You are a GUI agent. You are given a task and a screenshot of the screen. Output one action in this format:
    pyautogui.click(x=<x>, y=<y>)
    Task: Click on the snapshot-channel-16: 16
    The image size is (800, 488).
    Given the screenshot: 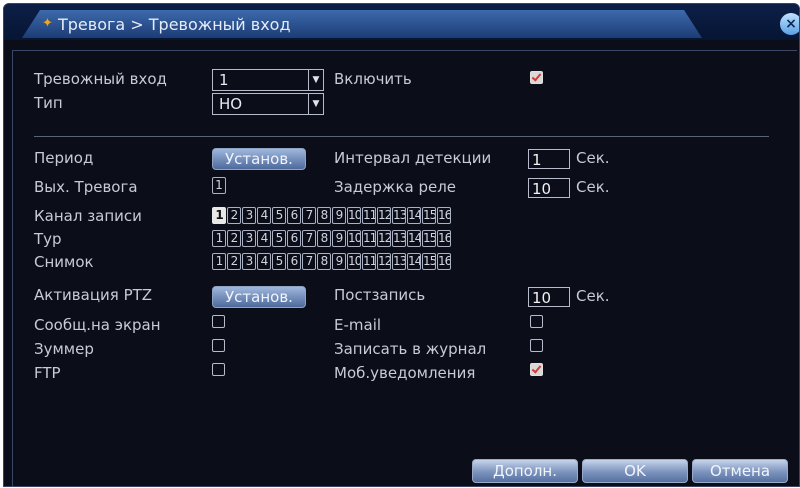 What is the action you would take?
    pyautogui.click(x=444, y=261)
    